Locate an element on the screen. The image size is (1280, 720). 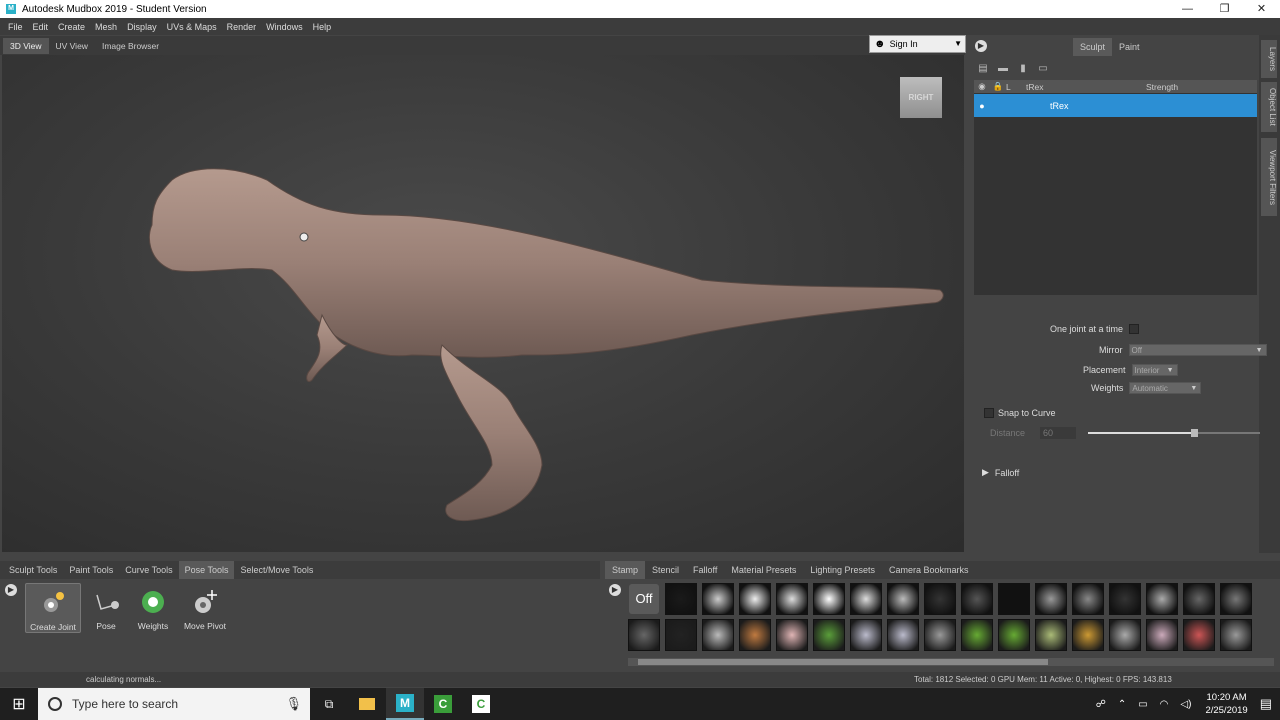
tab-stencil: Stencil is located at coordinates (665, 570).